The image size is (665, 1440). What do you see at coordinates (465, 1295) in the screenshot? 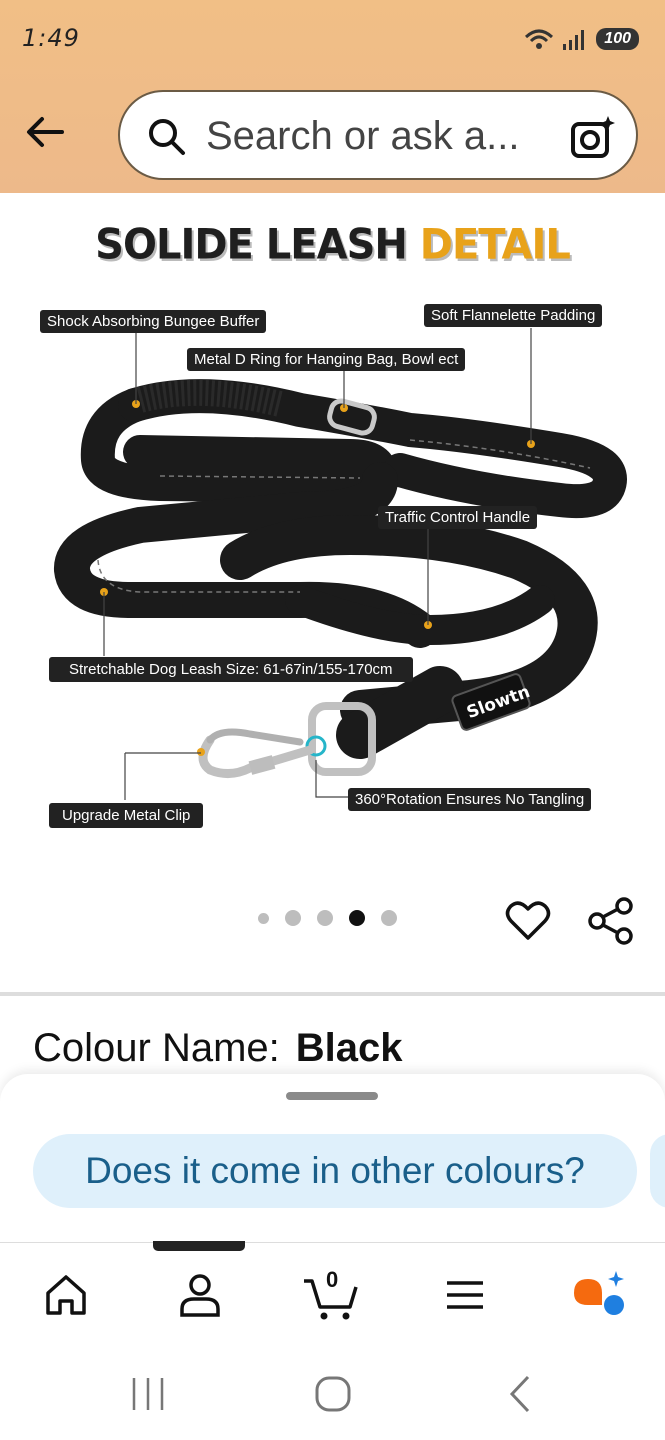
I see `menu-icon` at bounding box center [465, 1295].